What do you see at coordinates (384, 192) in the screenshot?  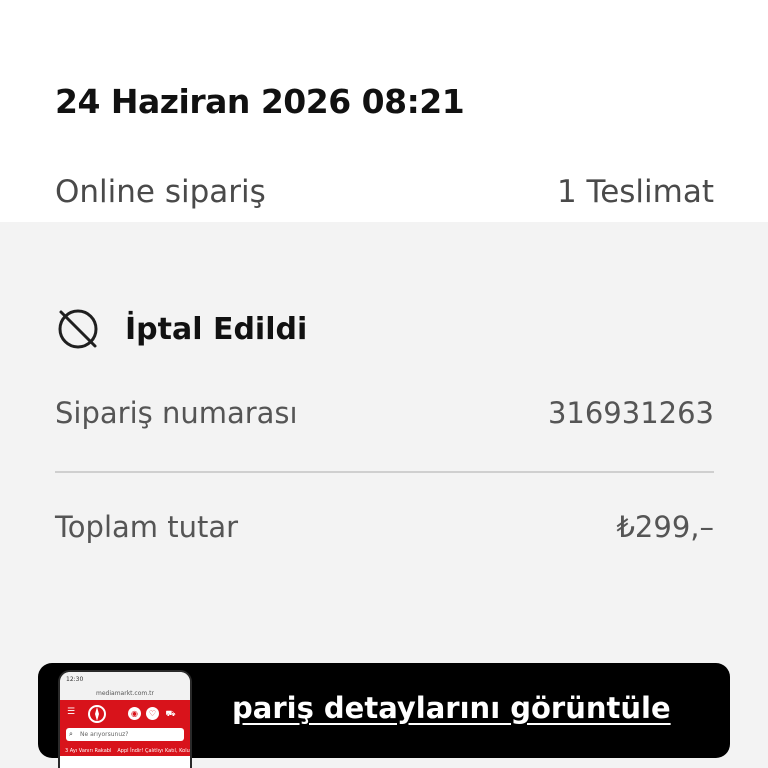 I see `order-type-row: Online sipariş 1 Teslimat` at bounding box center [384, 192].